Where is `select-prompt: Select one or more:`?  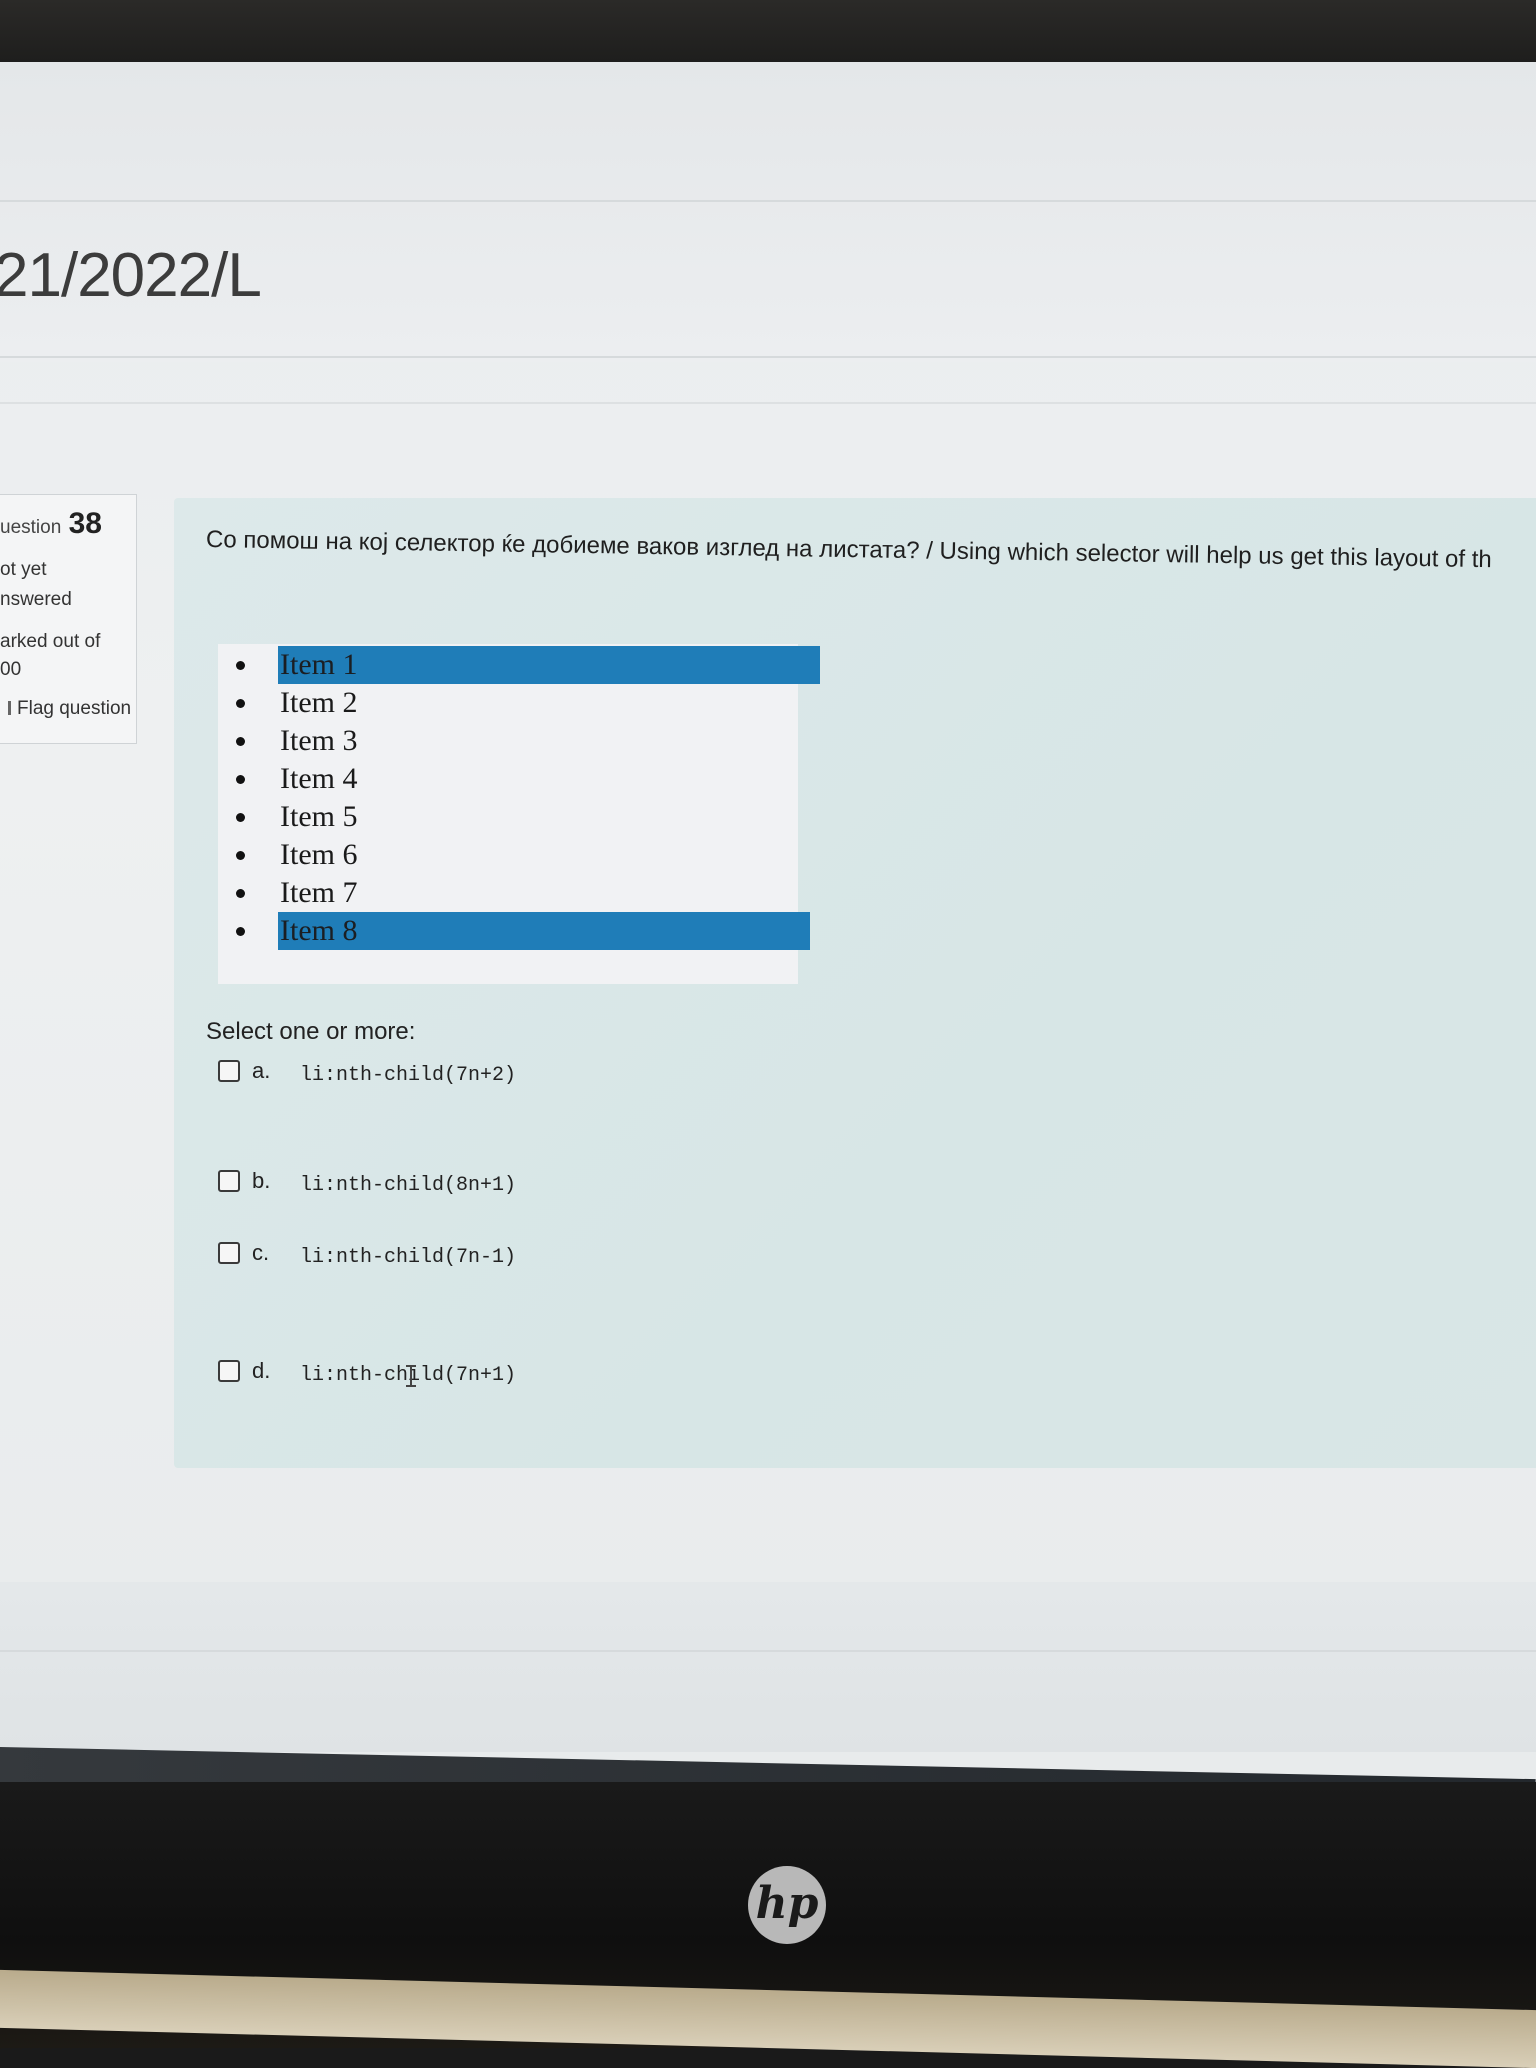 select-prompt: Select one or more: is located at coordinates (311, 1031).